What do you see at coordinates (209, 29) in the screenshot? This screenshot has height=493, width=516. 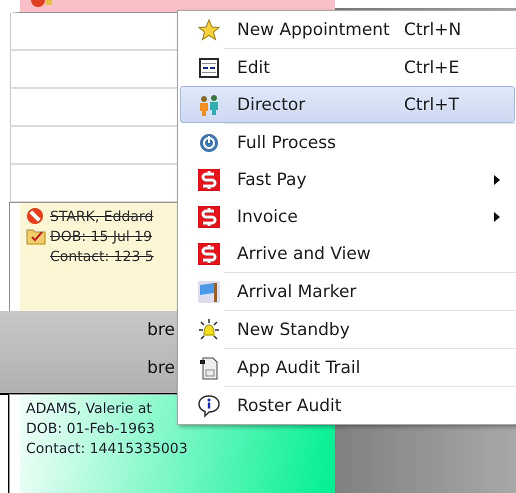 I see `star-icon` at bounding box center [209, 29].